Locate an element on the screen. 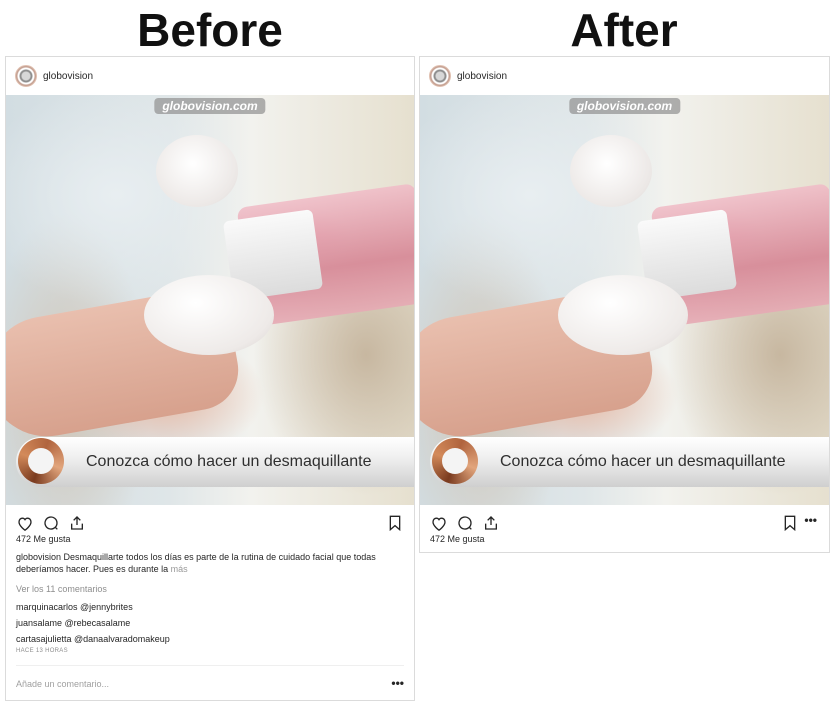 The height and width of the screenshot is (707, 834). comment-text: @jennybrites is located at coordinates (105, 607).